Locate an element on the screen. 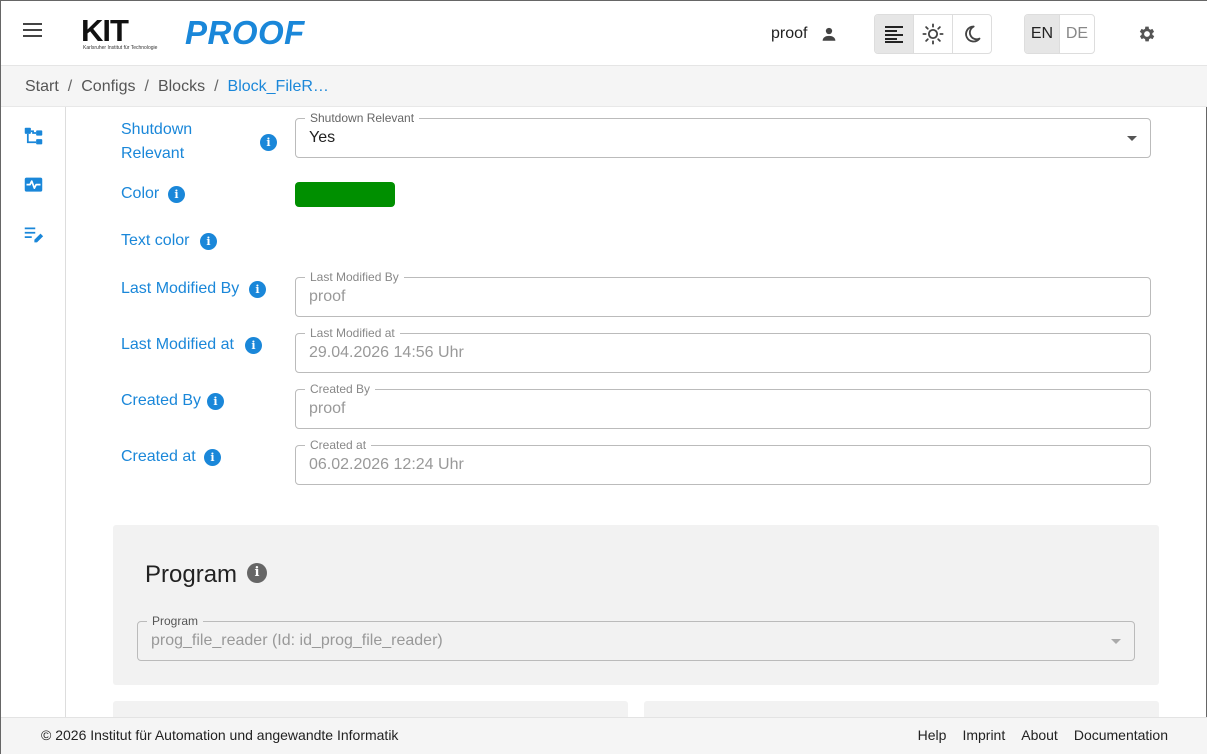 Image resolution: width=1207 pixels, height=754 pixels. menu-icon is located at coordinates (33, 33).